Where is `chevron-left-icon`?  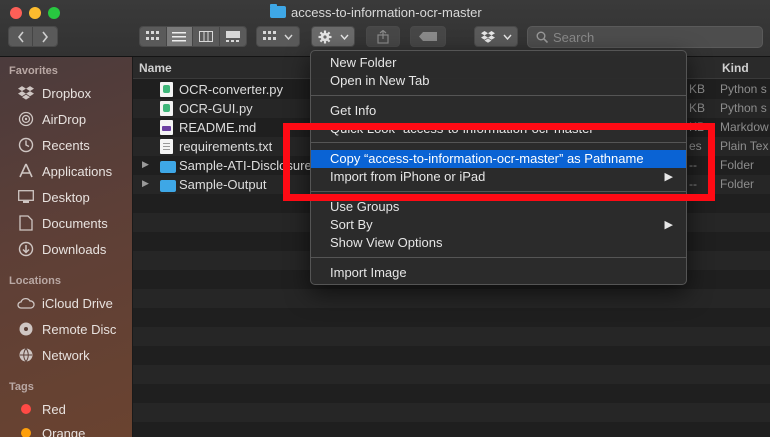
chevron-left-icon is located at coordinates (20, 36).